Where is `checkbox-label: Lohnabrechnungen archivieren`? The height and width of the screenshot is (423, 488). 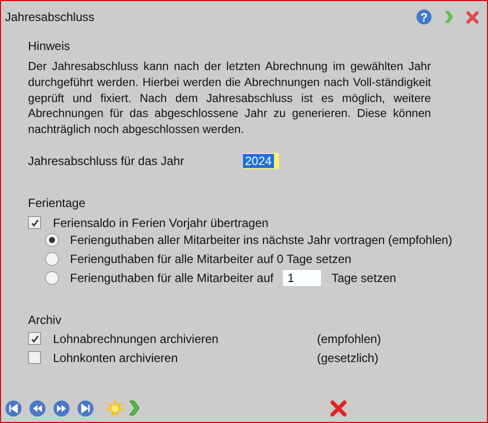
checkbox-label: Lohnabrechnungen archivieren is located at coordinates (136, 339).